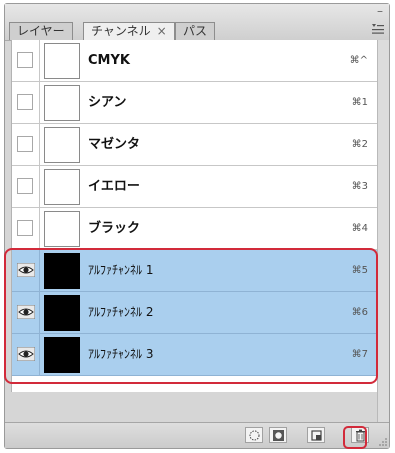 This screenshot has width=395, height=453. What do you see at coordinates (359, 228) in the screenshot?
I see `channel-shortcut: ⌘4` at bounding box center [359, 228].